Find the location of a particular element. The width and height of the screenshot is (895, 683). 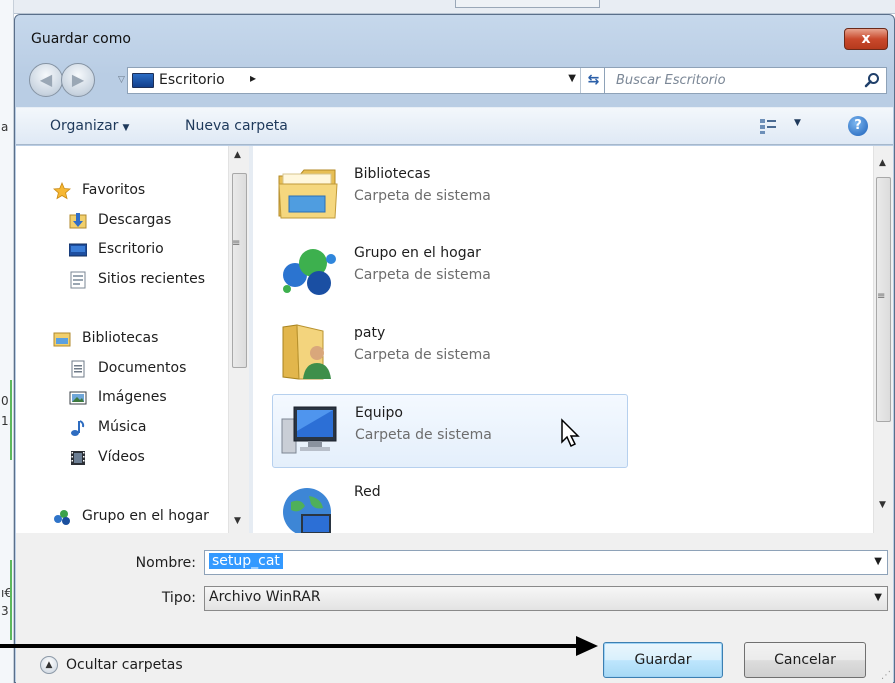

address-dropdown-icon: ▼ is located at coordinates (572, 78).